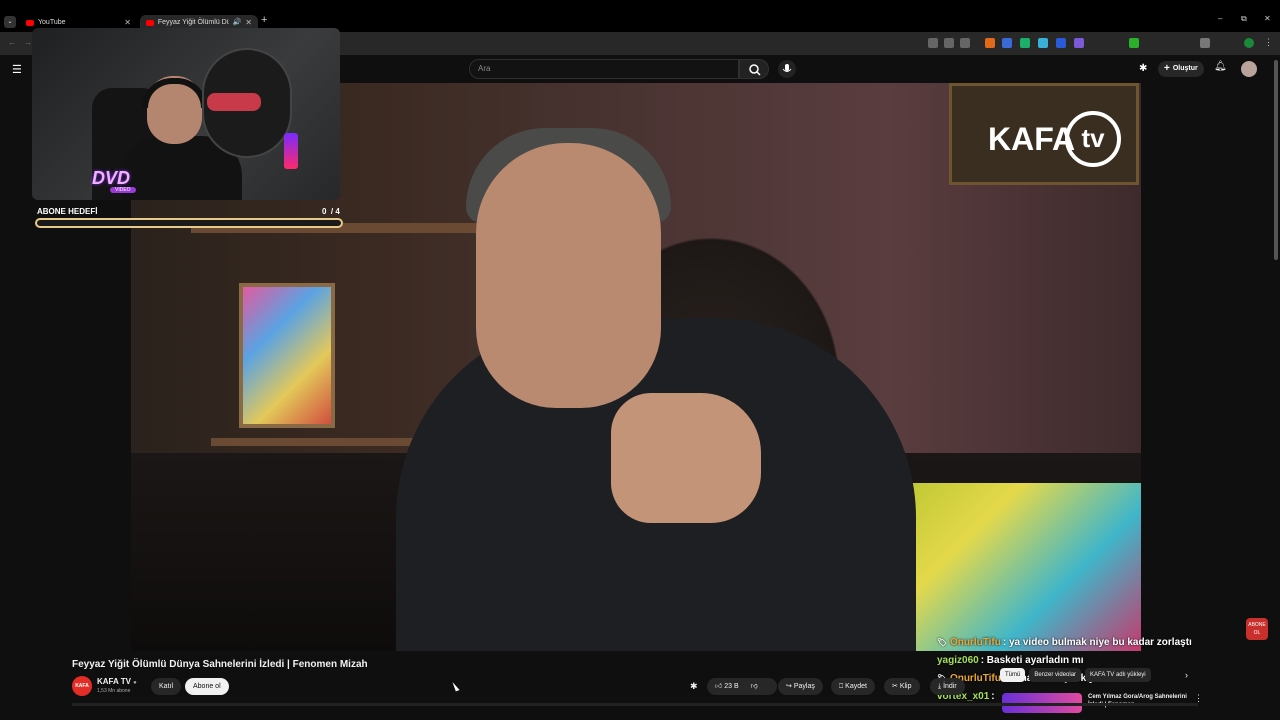  What do you see at coordinates (1011, 567) in the screenshot?
I see `video-scene-graffiti` at bounding box center [1011, 567].